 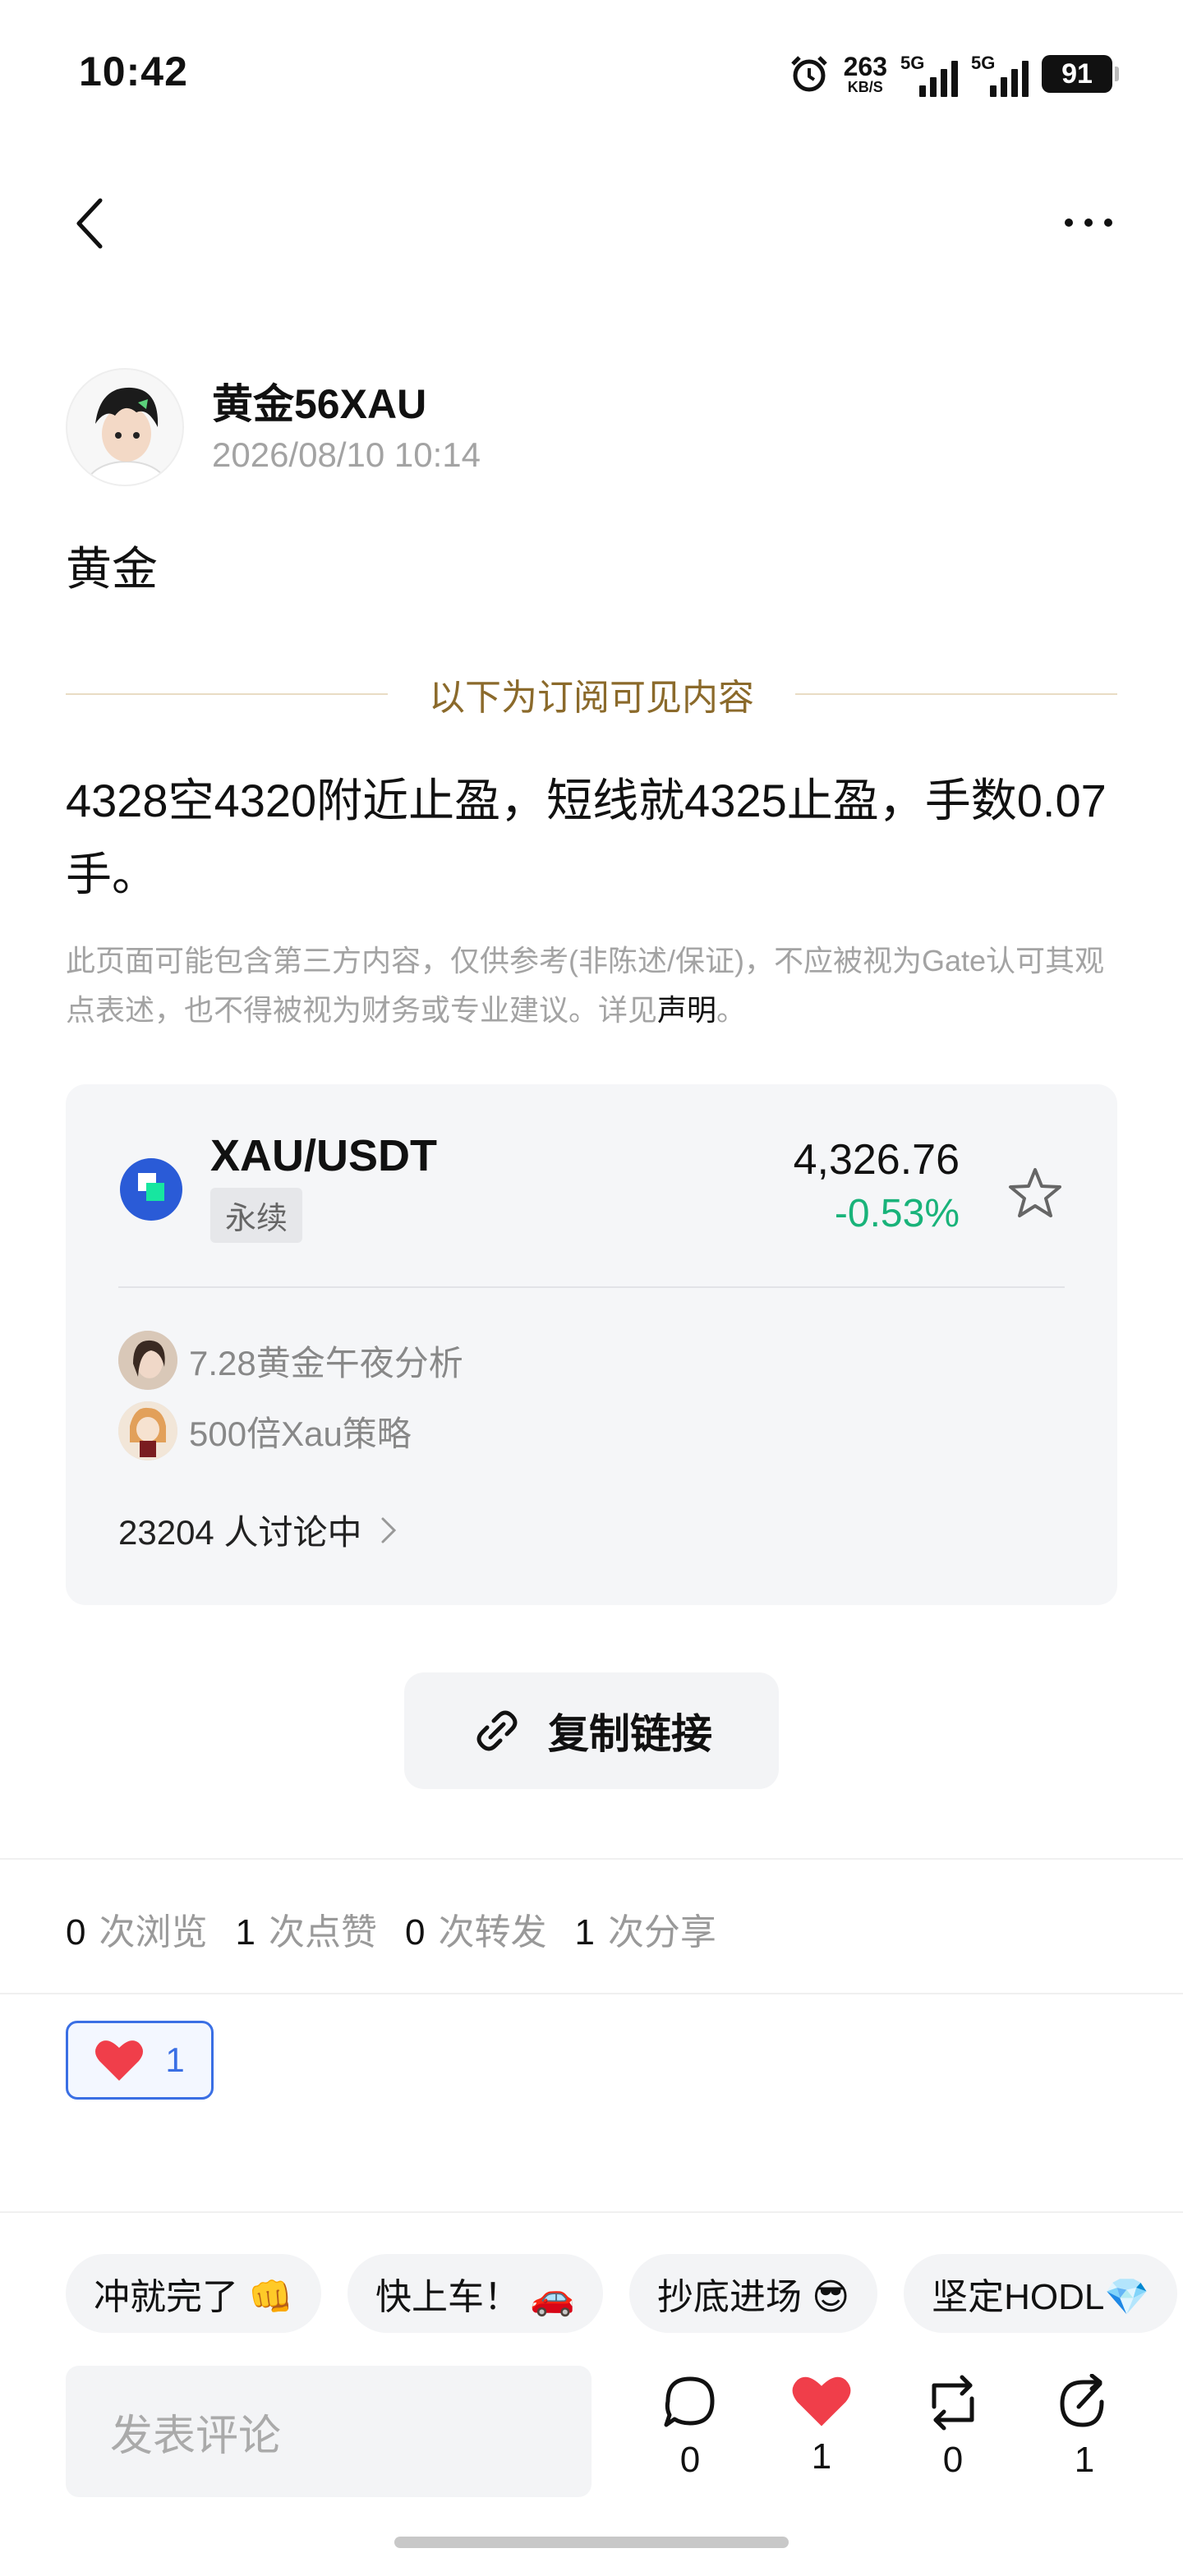 I want to click on heart-icon, so click(x=119, y=2060).